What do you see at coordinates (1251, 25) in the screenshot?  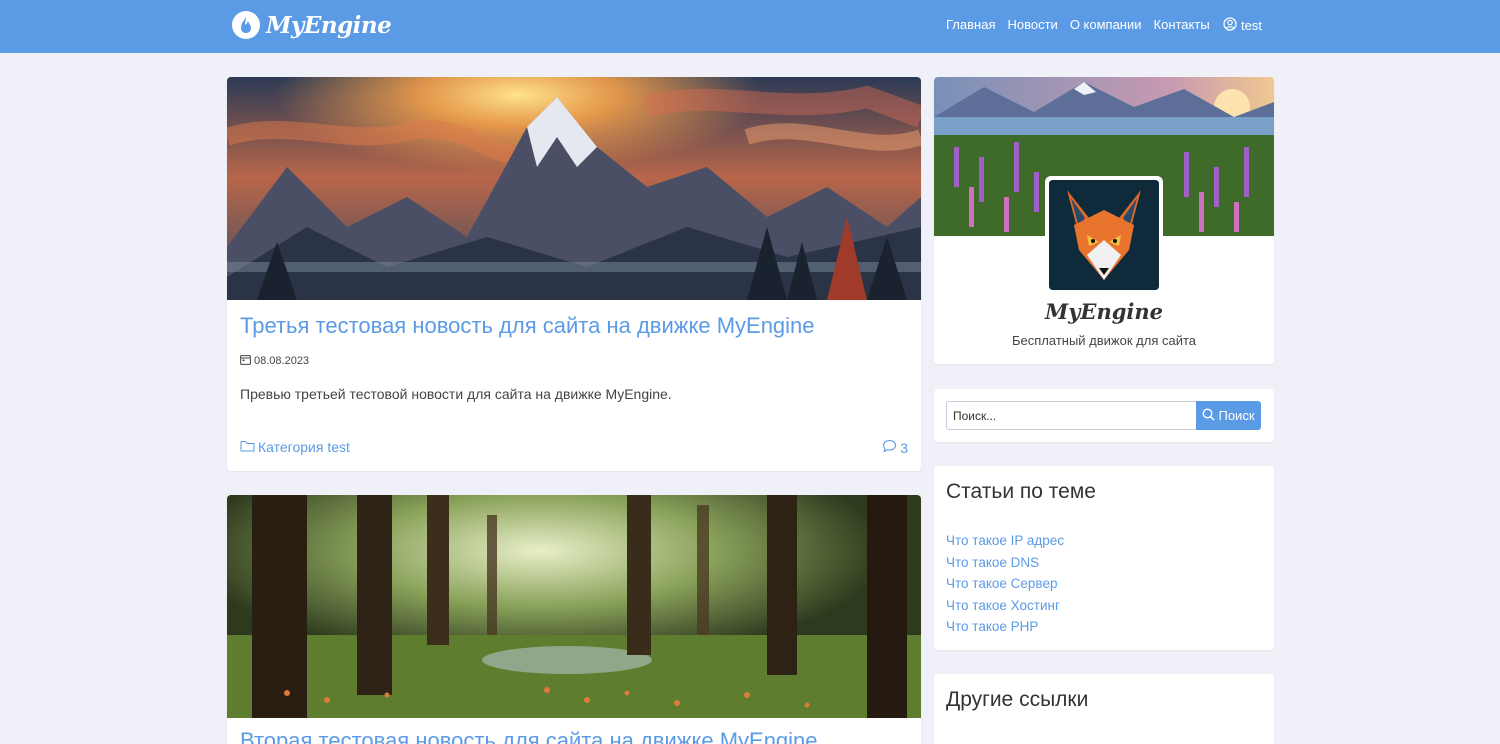 I see `user-name: test` at bounding box center [1251, 25].